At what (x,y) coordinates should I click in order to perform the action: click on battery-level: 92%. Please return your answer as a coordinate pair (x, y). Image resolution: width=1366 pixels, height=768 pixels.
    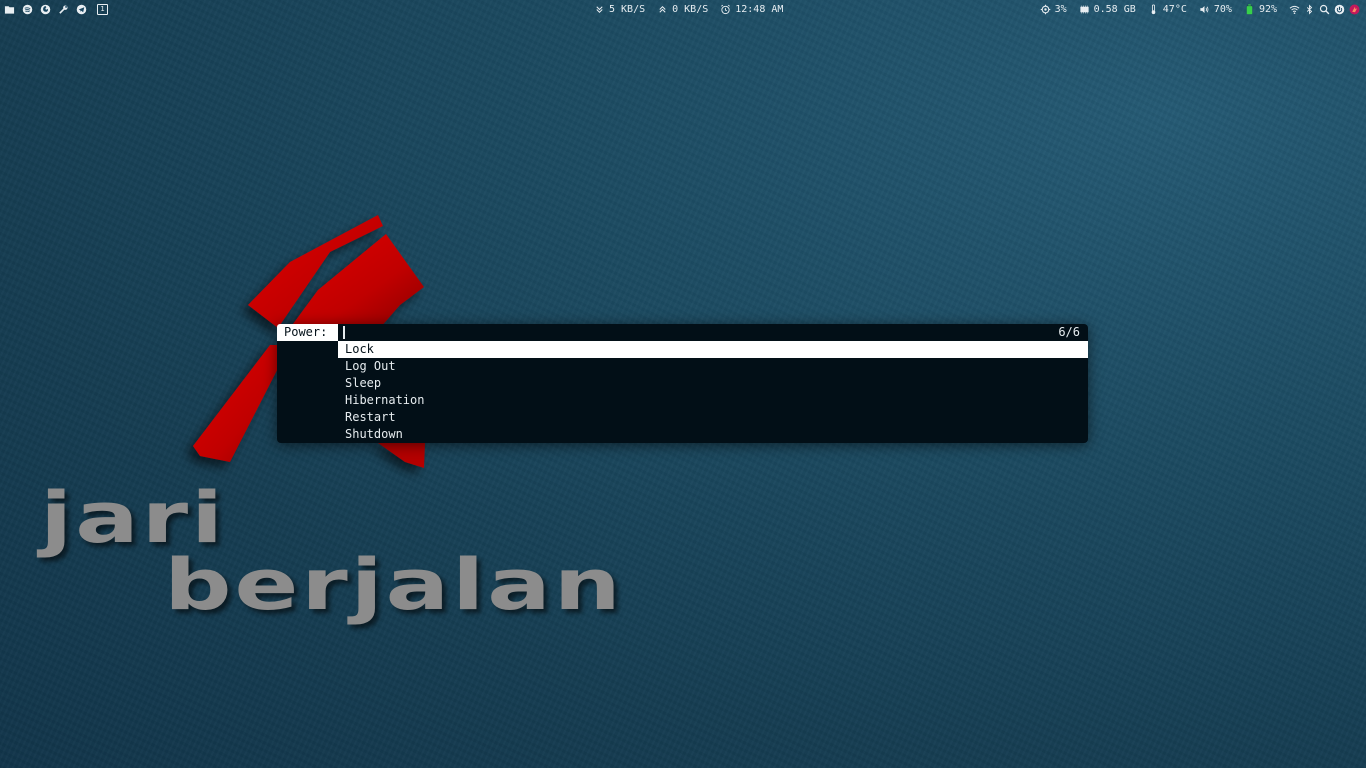
    Looking at the image, I should click on (1267, 9).